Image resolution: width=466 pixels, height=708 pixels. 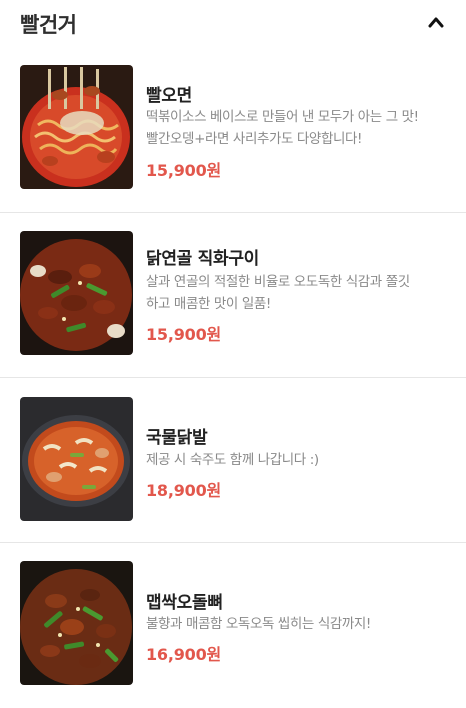 I want to click on menu-item-price: 16,900원, so click(x=184, y=654).